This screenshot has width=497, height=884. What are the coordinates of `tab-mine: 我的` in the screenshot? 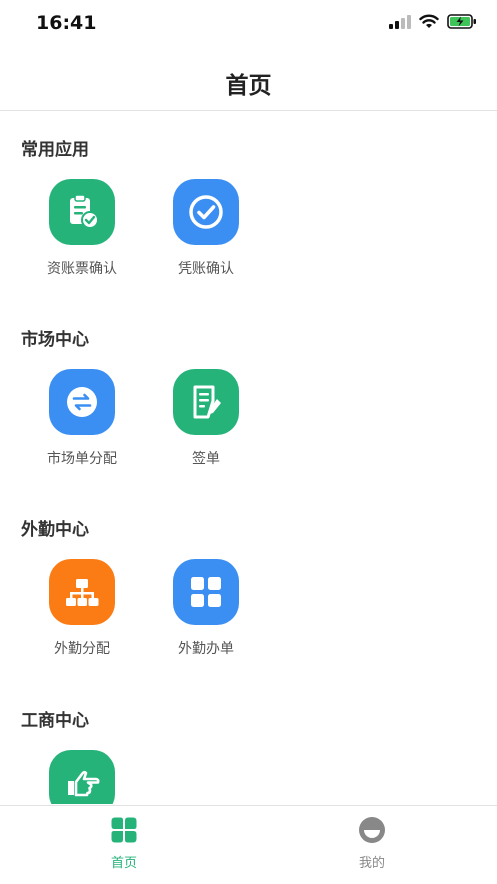 It's located at (372, 845).